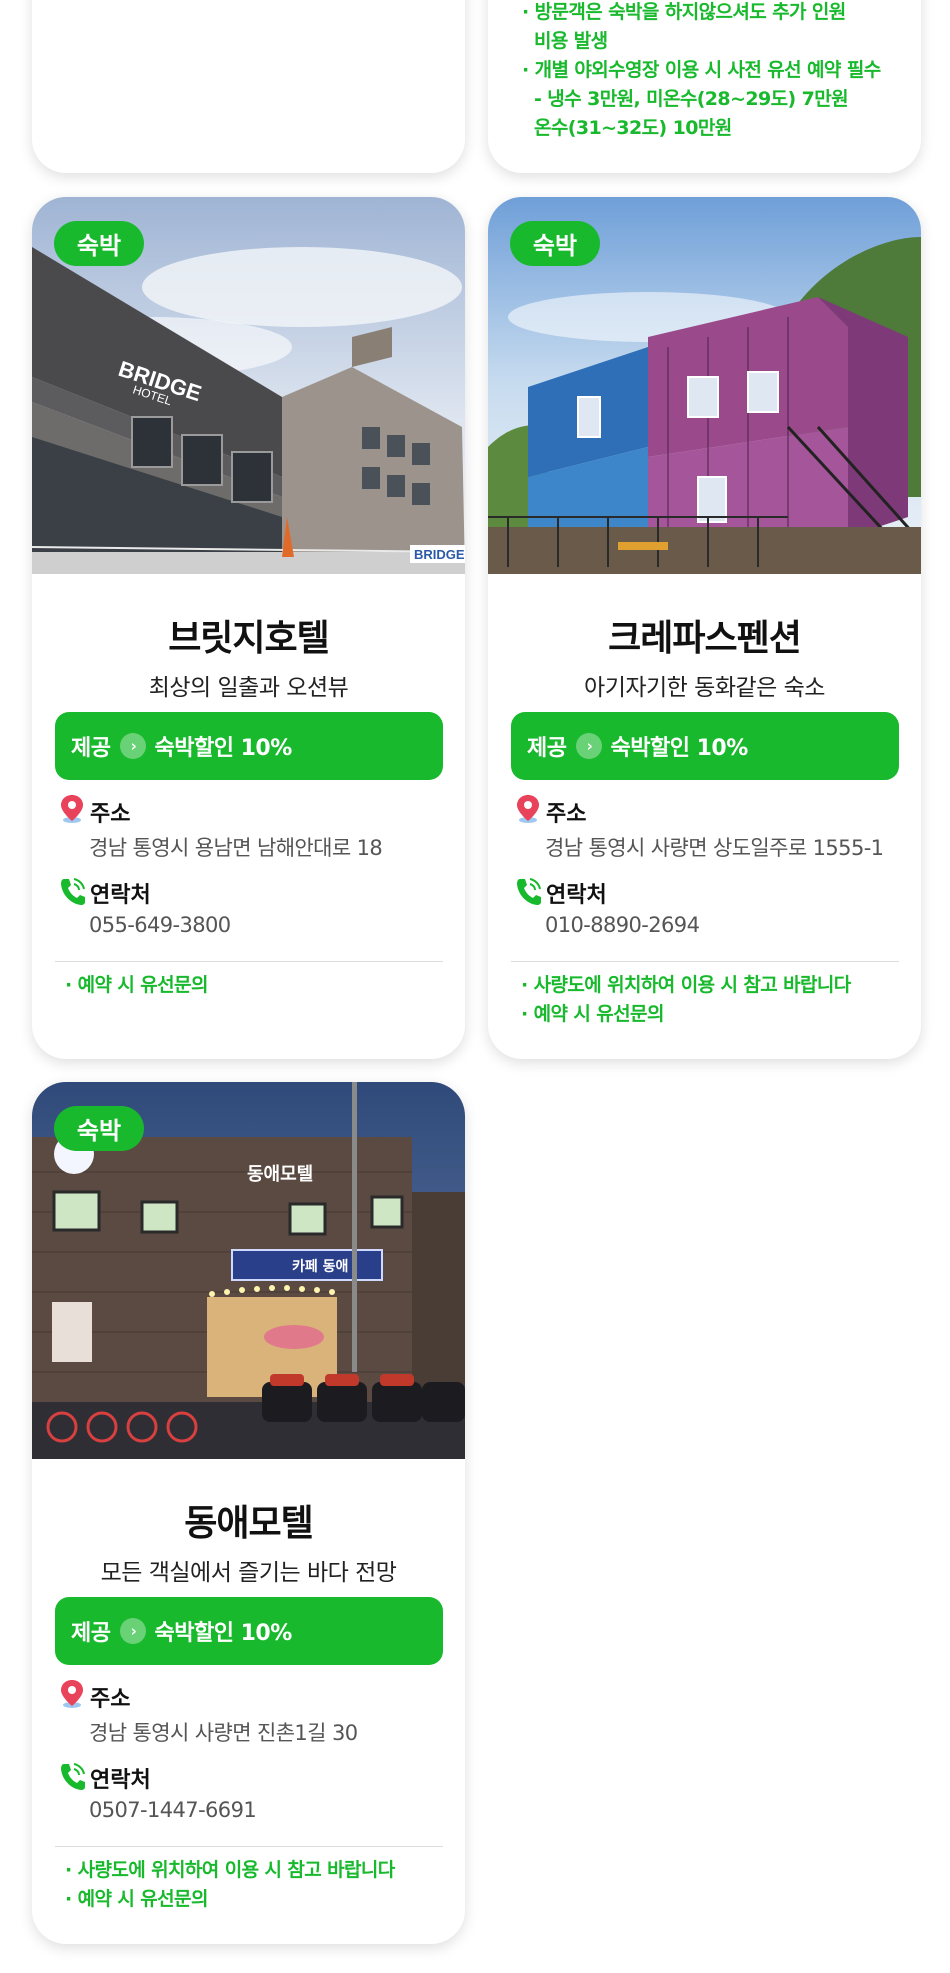 Image resolution: width=950 pixels, height=1973 pixels. I want to click on phone-value: 055-649-3800, so click(160, 925).